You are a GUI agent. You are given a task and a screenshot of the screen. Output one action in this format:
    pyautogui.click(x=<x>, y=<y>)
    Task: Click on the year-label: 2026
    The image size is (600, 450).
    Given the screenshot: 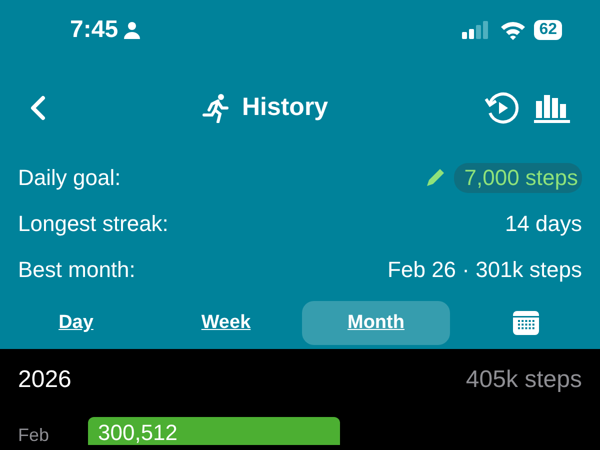 What is the action you would take?
    pyautogui.click(x=45, y=380)
    